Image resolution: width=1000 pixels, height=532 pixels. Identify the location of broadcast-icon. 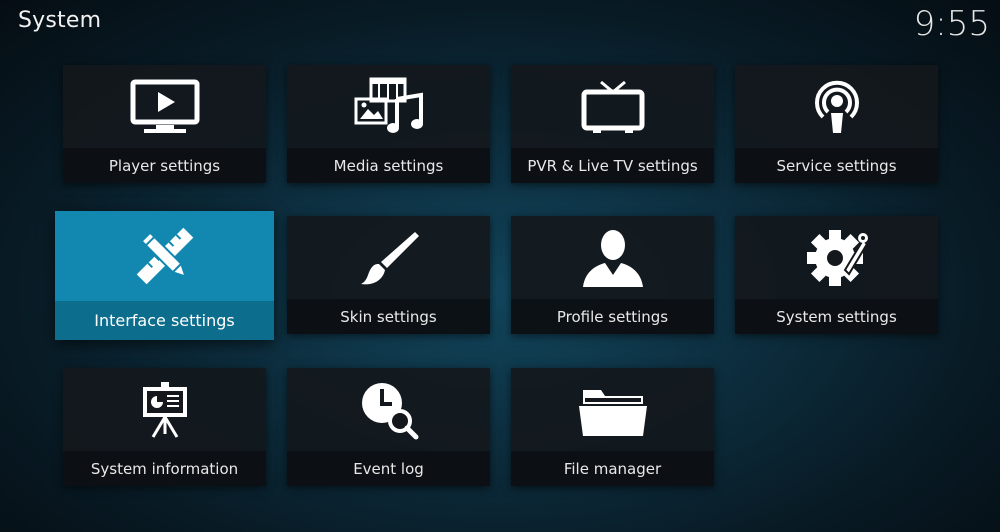
(836, 106).